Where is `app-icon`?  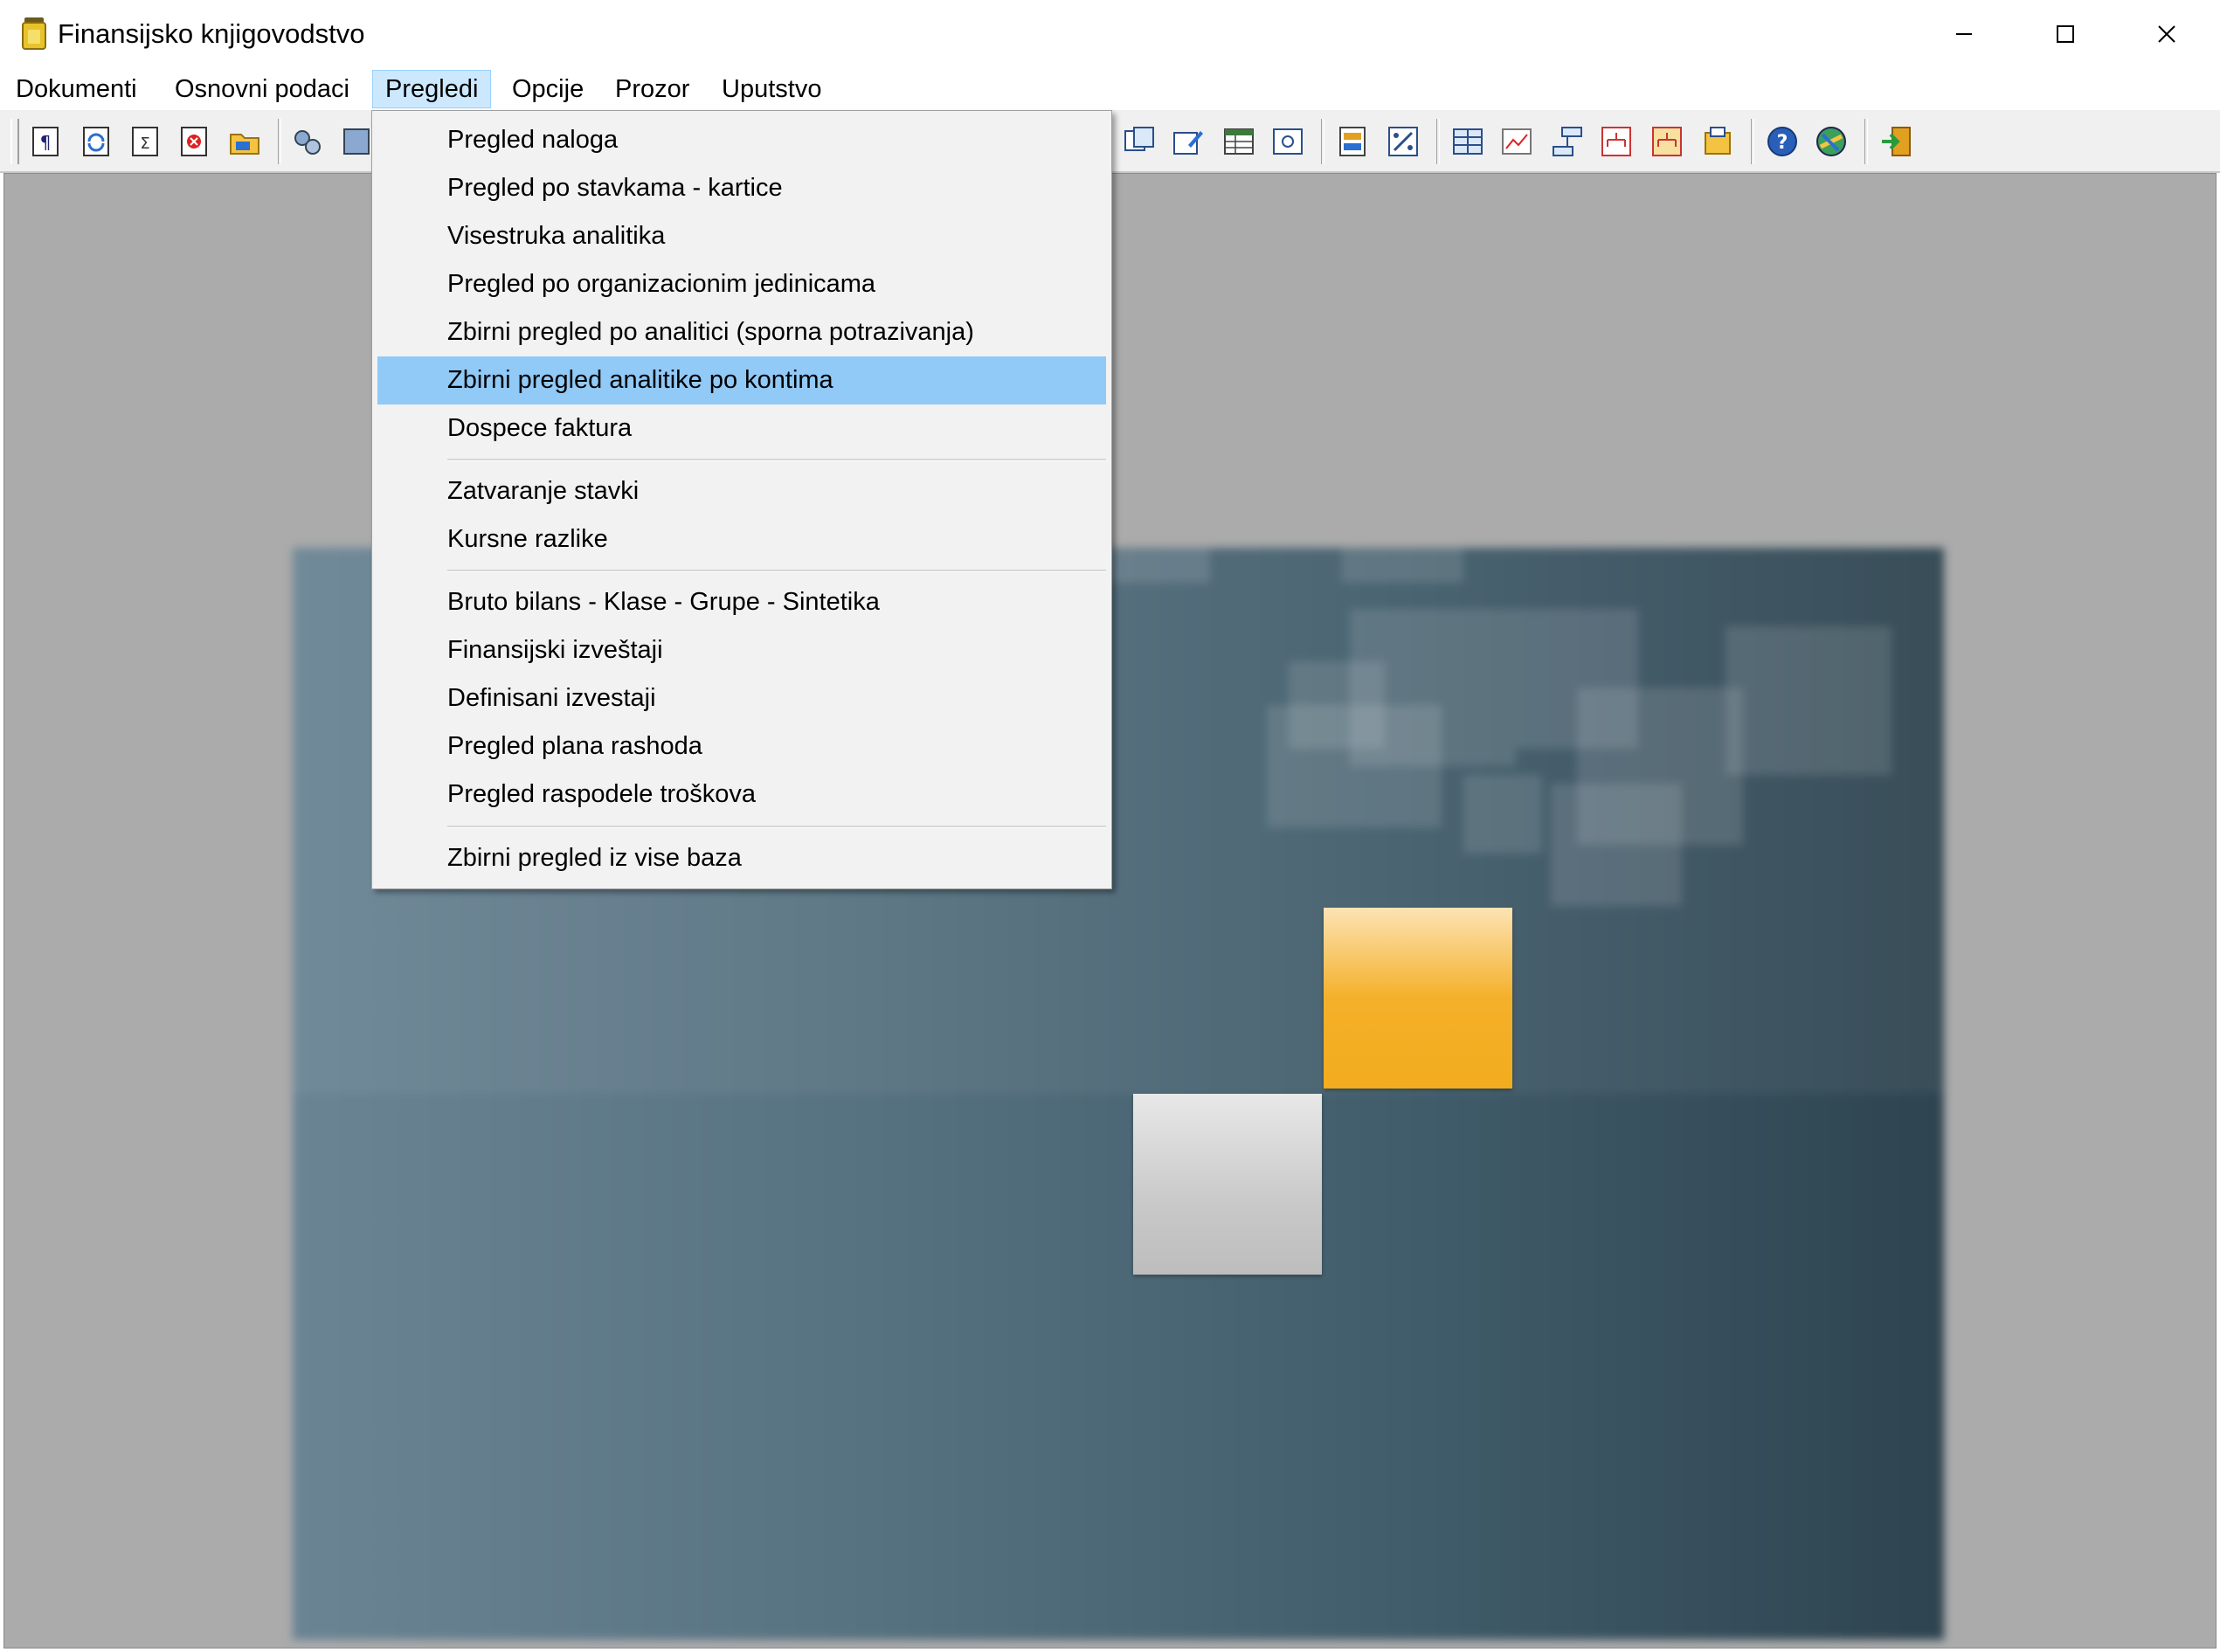 app-icon is located at coordinates (34, 33).